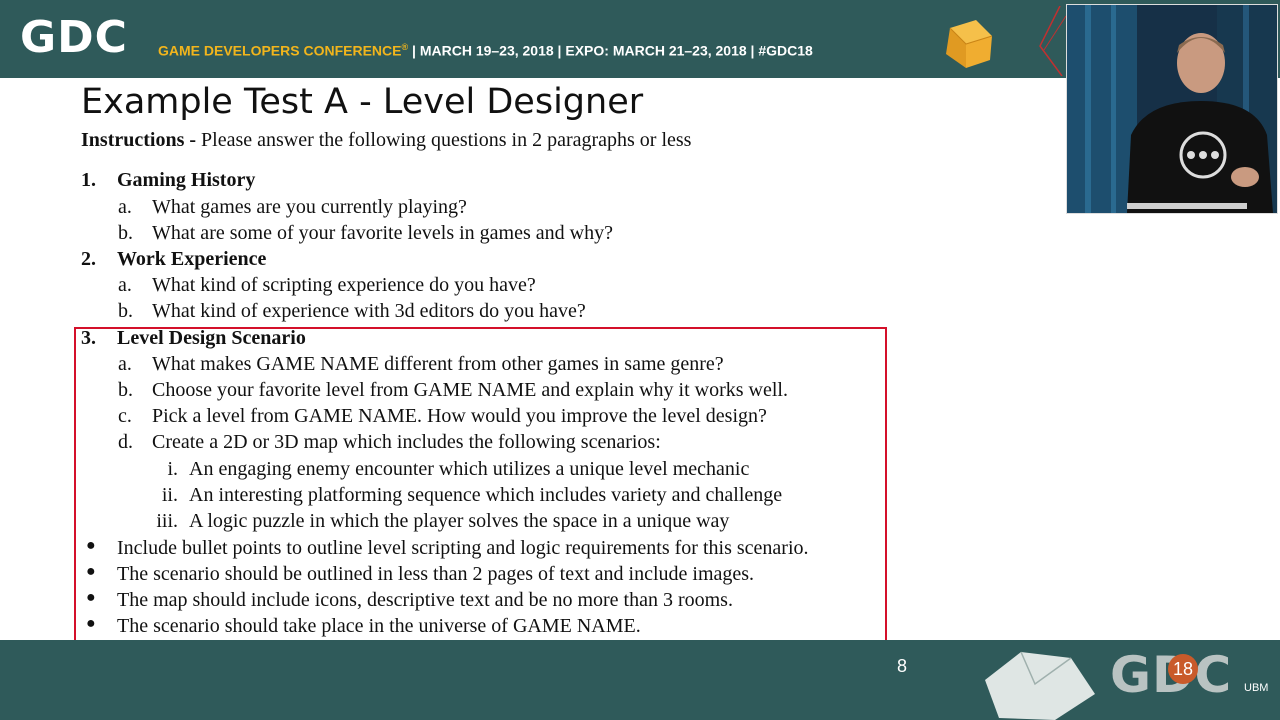 The height and width of the screenshot is (720, 1280). I want to click on footer-banner, so click(640, 680).